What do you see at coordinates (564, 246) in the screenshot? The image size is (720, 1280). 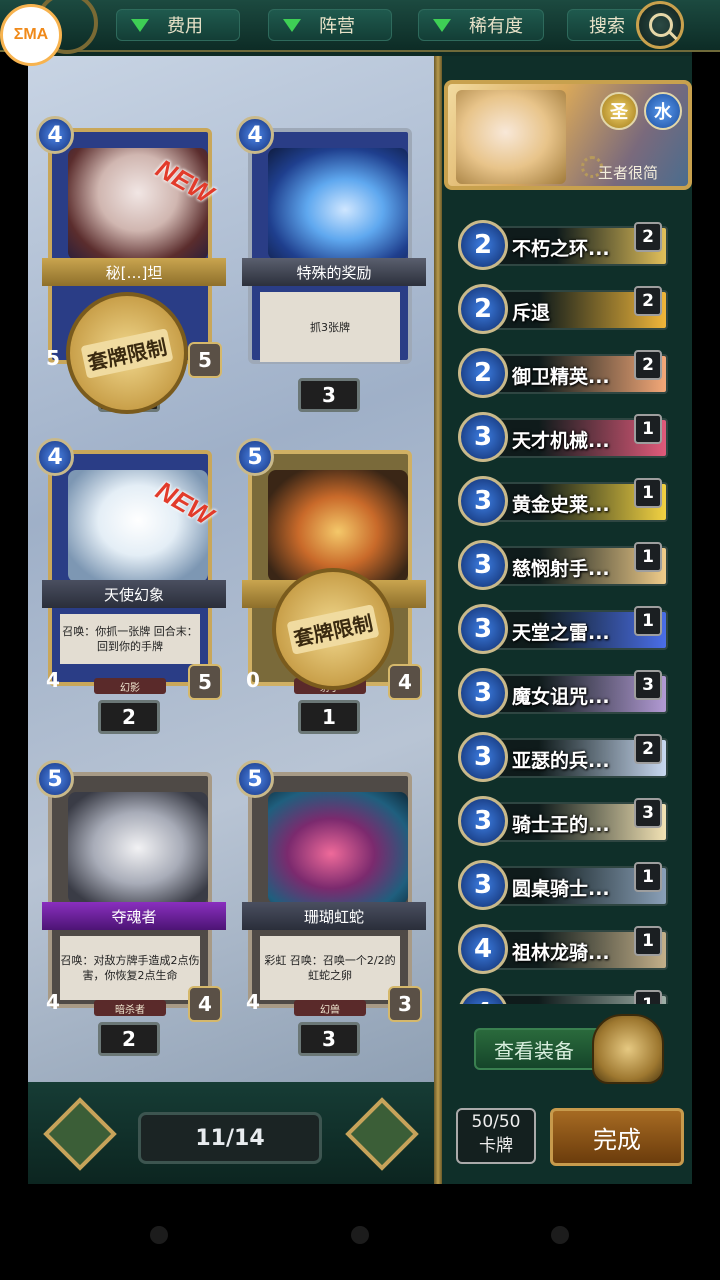 I see `deck-card-row: 2 不朽之环... 2` at bounding box center [564, 246].